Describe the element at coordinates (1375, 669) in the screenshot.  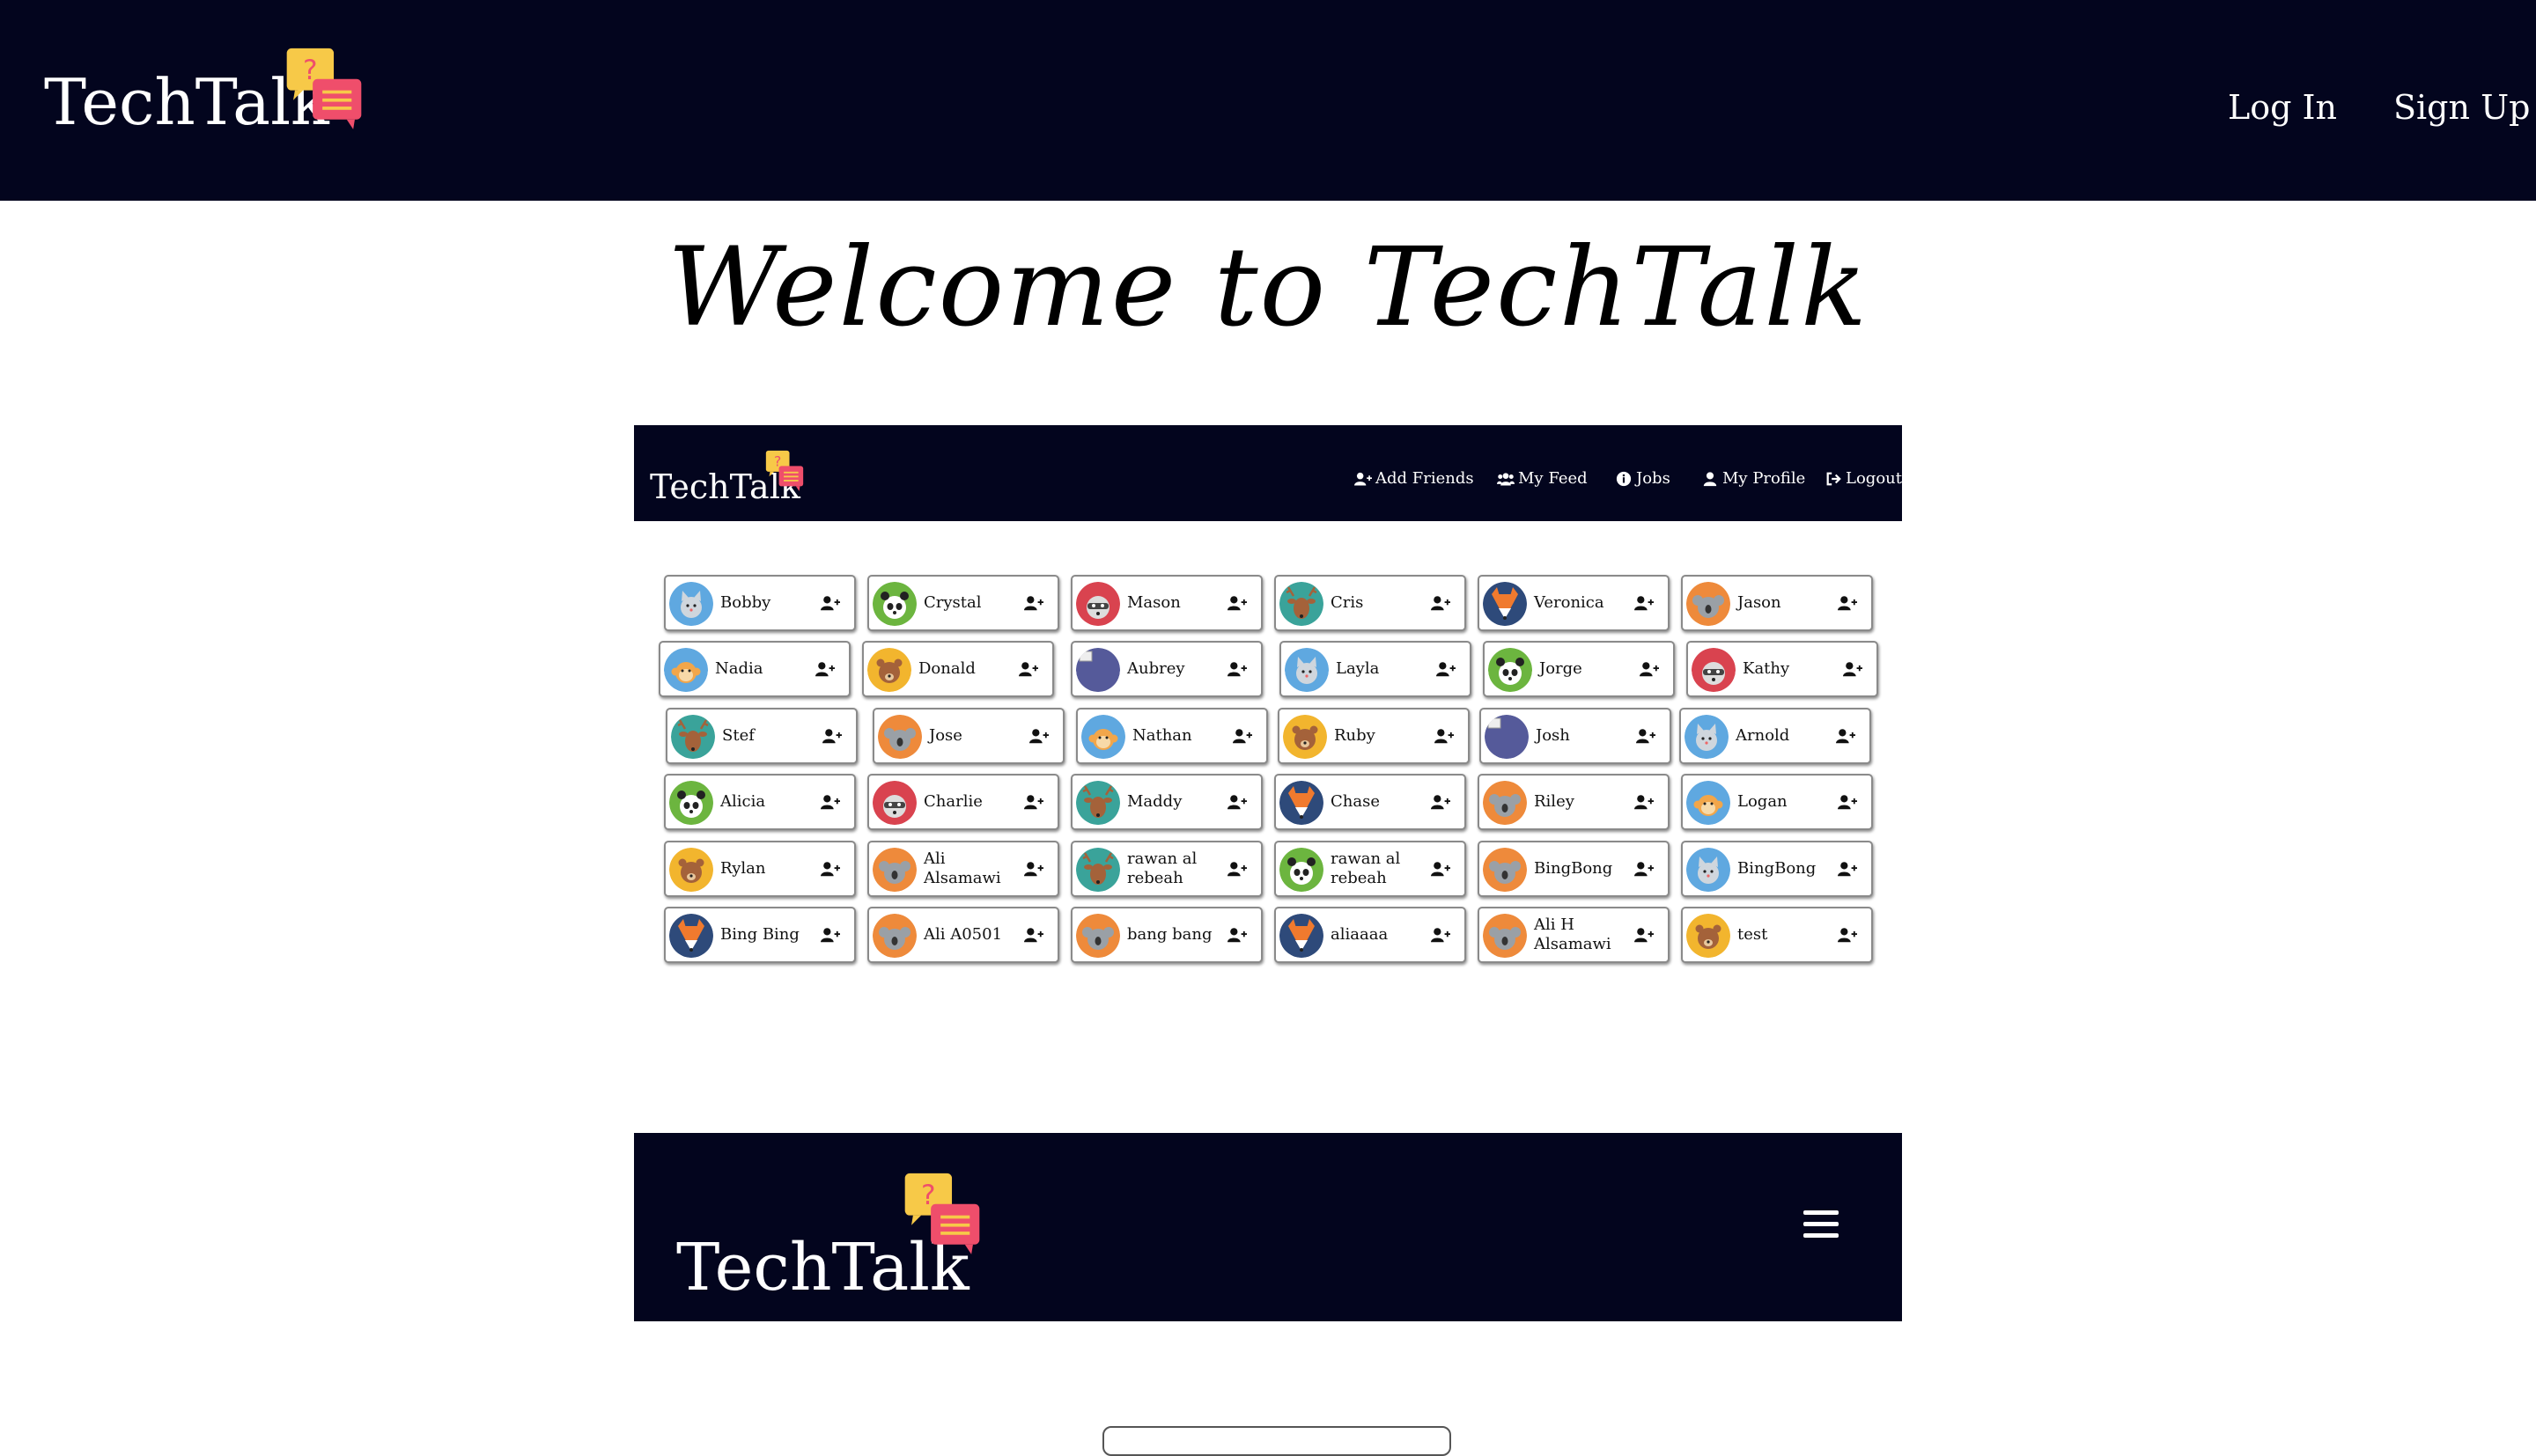
I see `user-card: Layla` at that location.